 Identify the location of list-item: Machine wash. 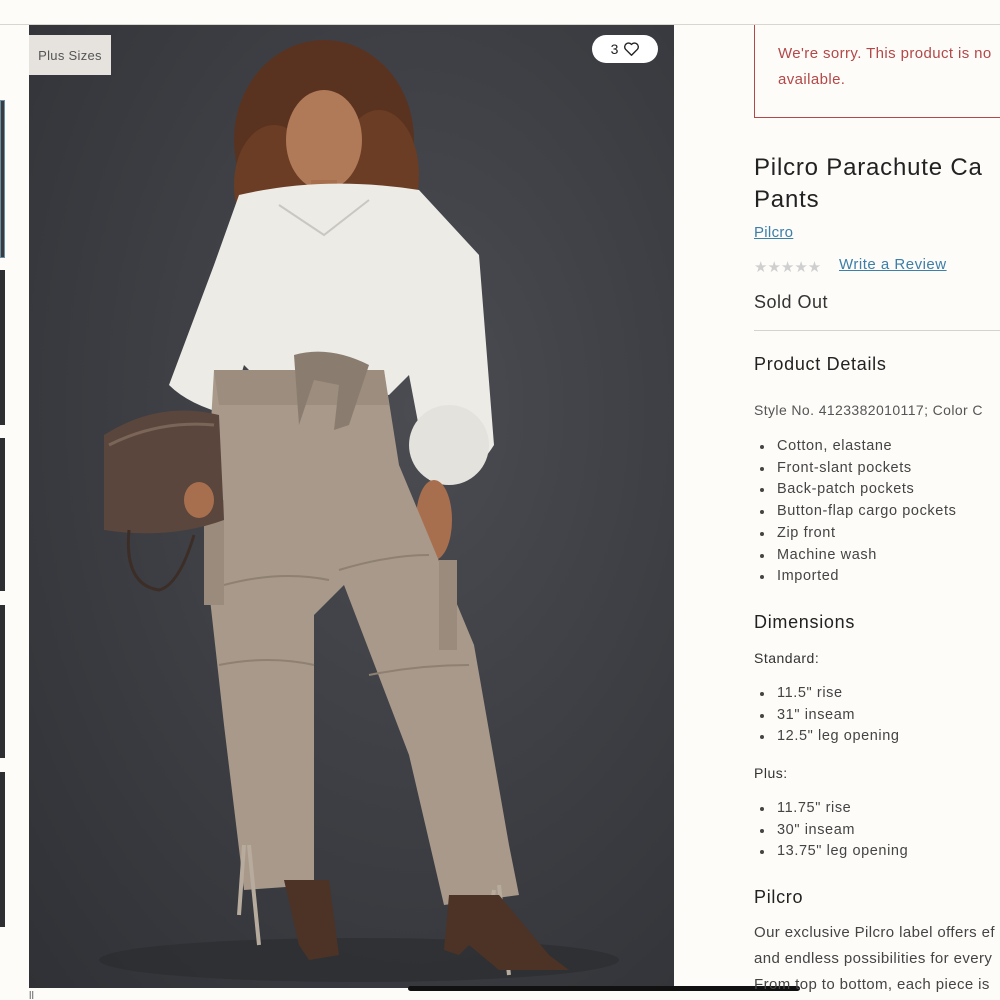
(858, 556).